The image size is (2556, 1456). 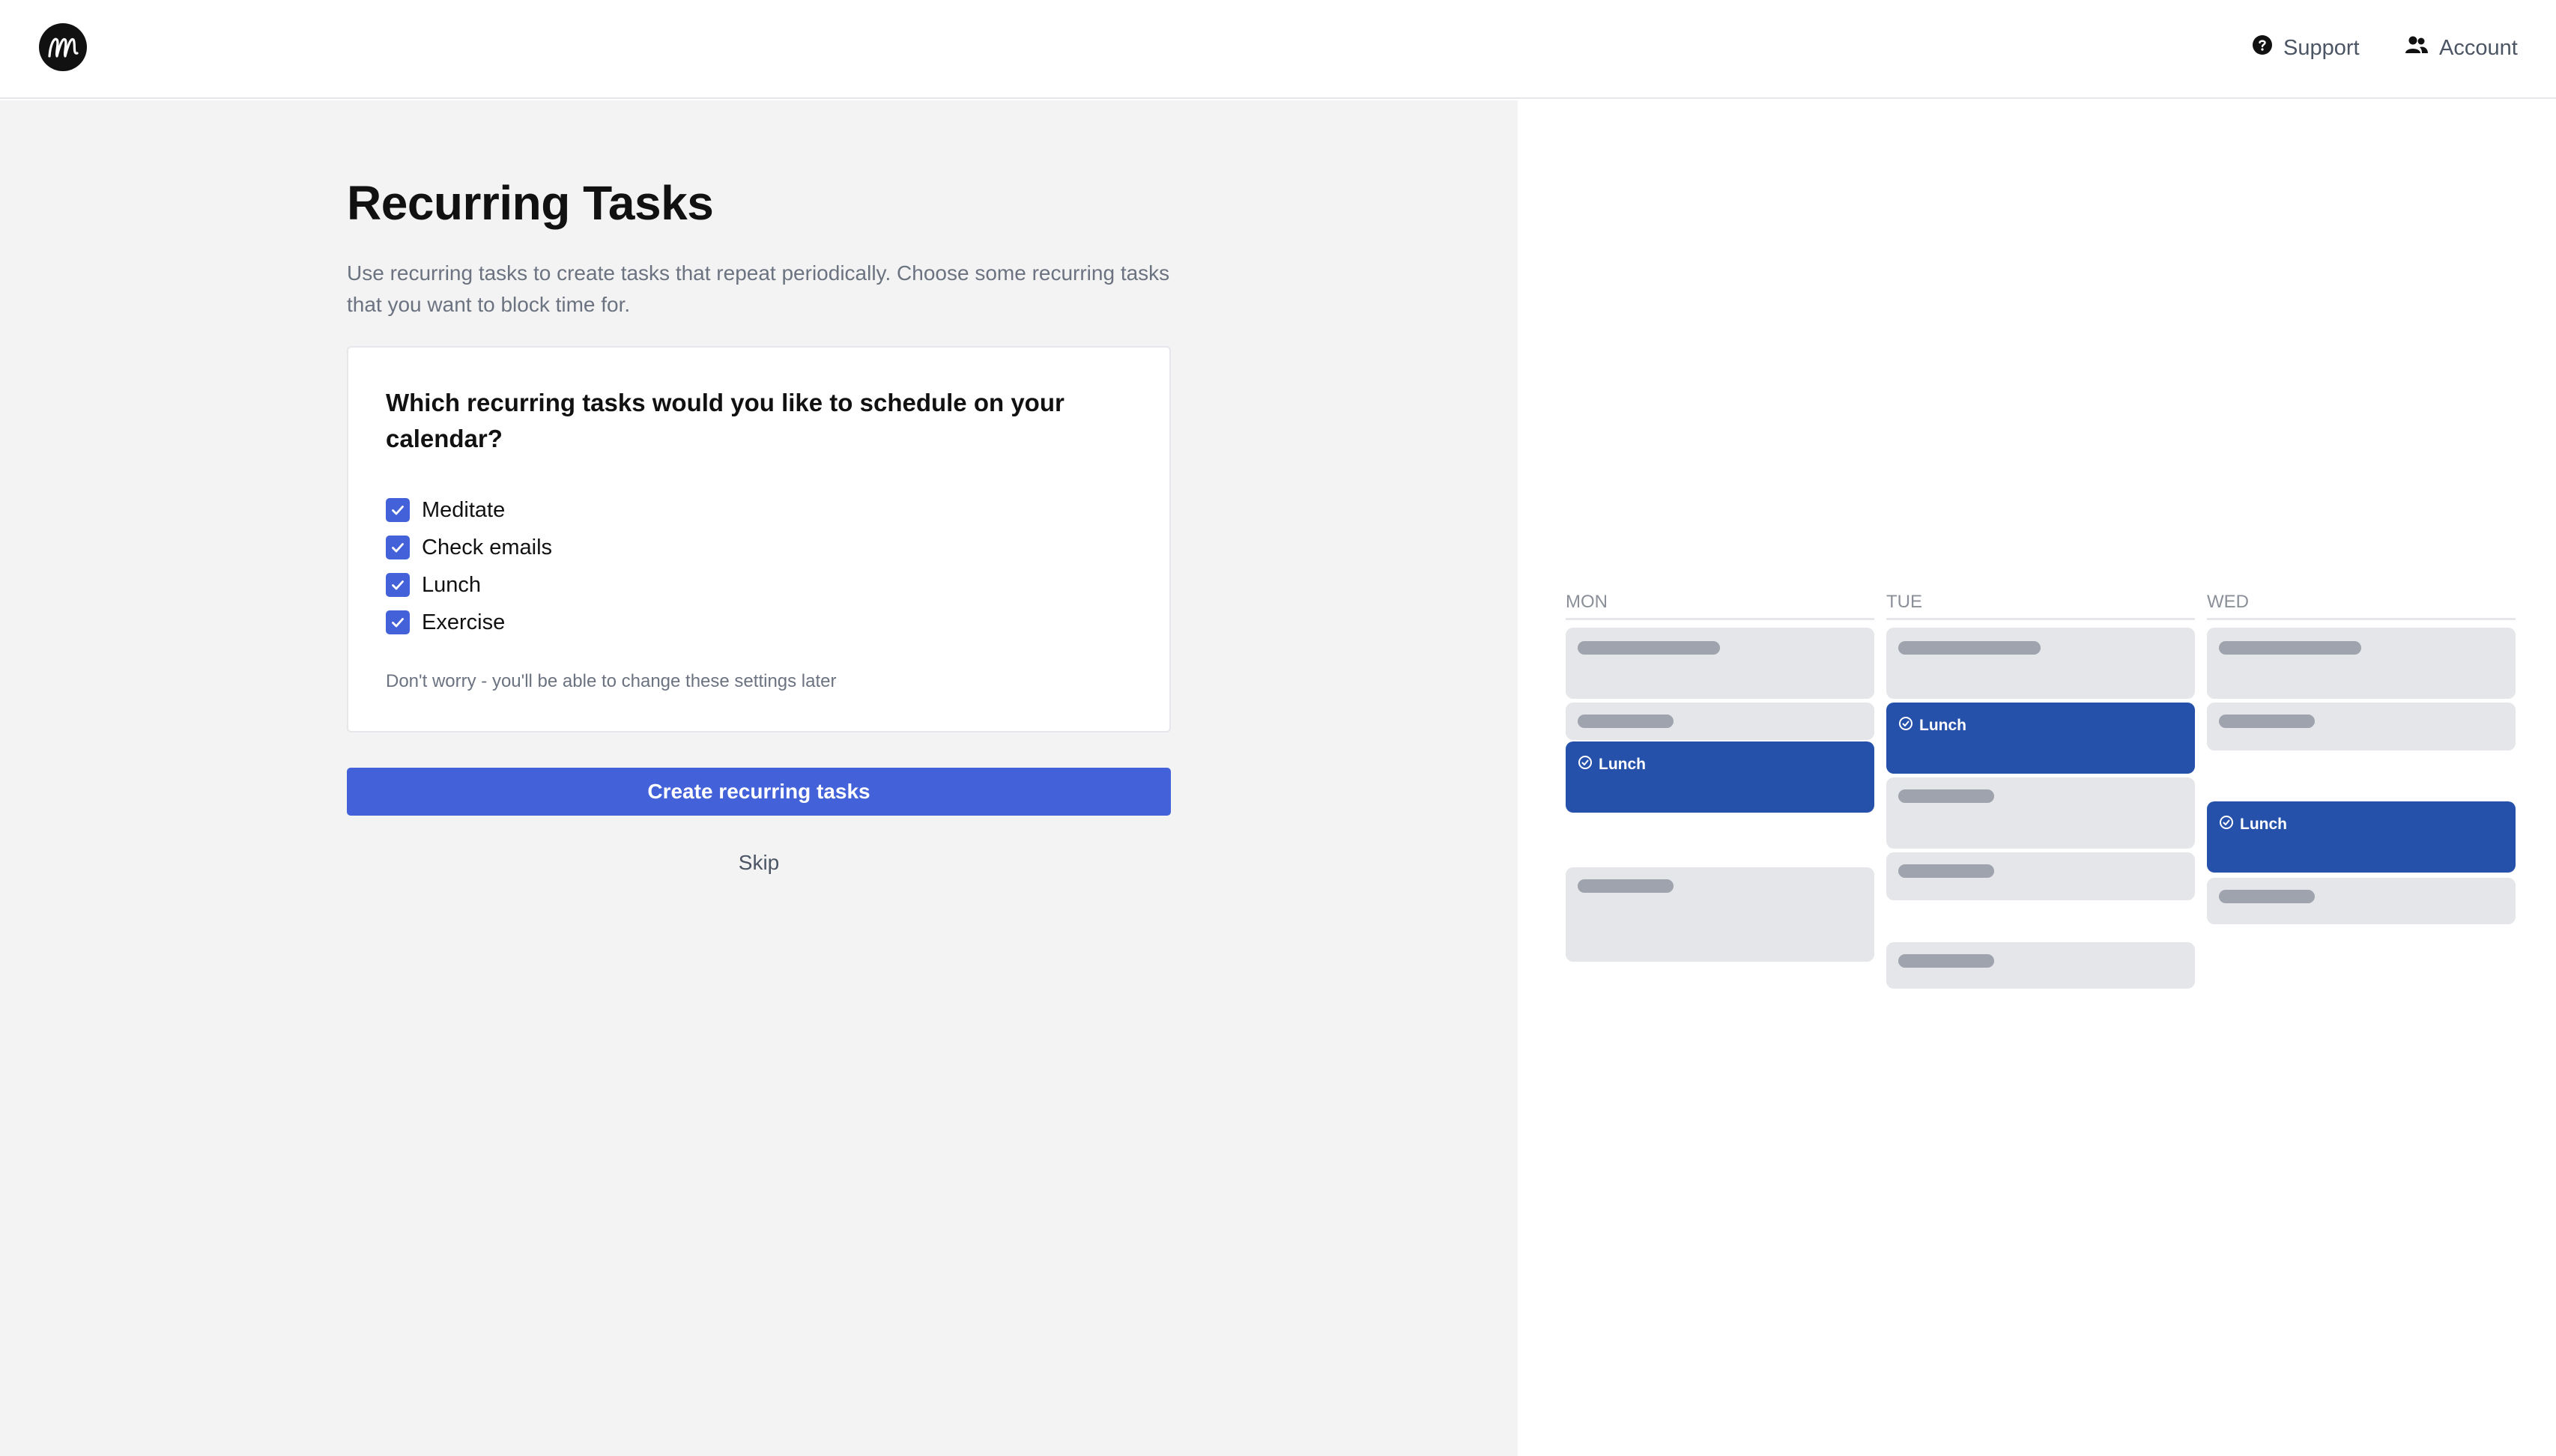 I want to click on top-bar: Support Account, so click(x=1278, y=50).